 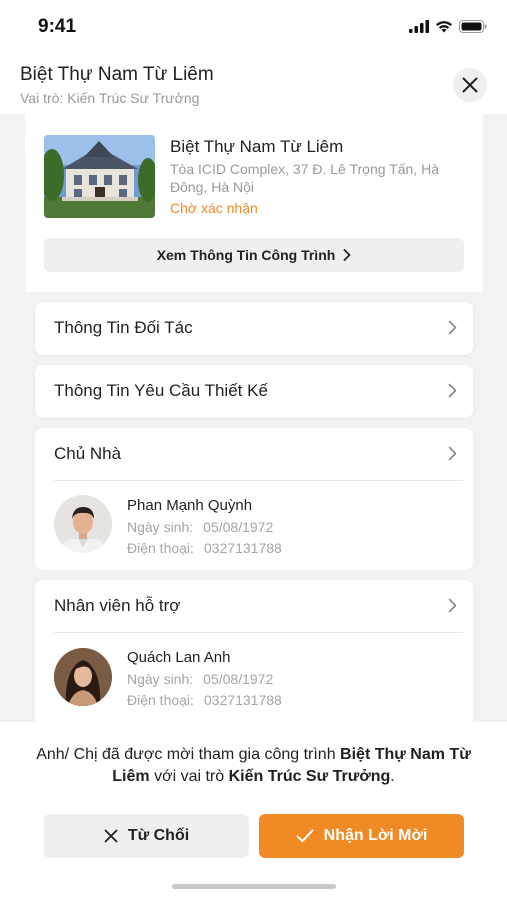 What do you see at coordinates (473, 26) in the screenshot?
I see `battery-icon` at bounding box center [473, 26].